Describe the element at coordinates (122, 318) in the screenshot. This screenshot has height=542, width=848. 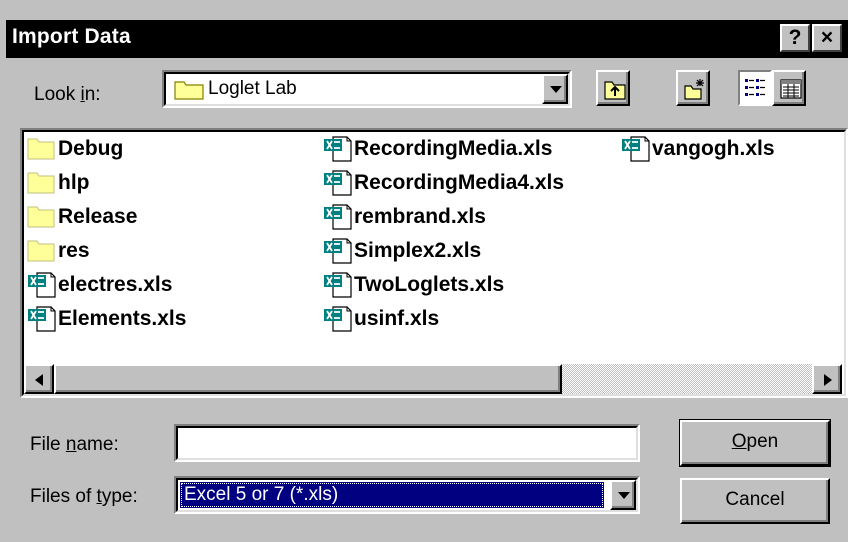
I see `file-item-label: Elements.xls` at that location.